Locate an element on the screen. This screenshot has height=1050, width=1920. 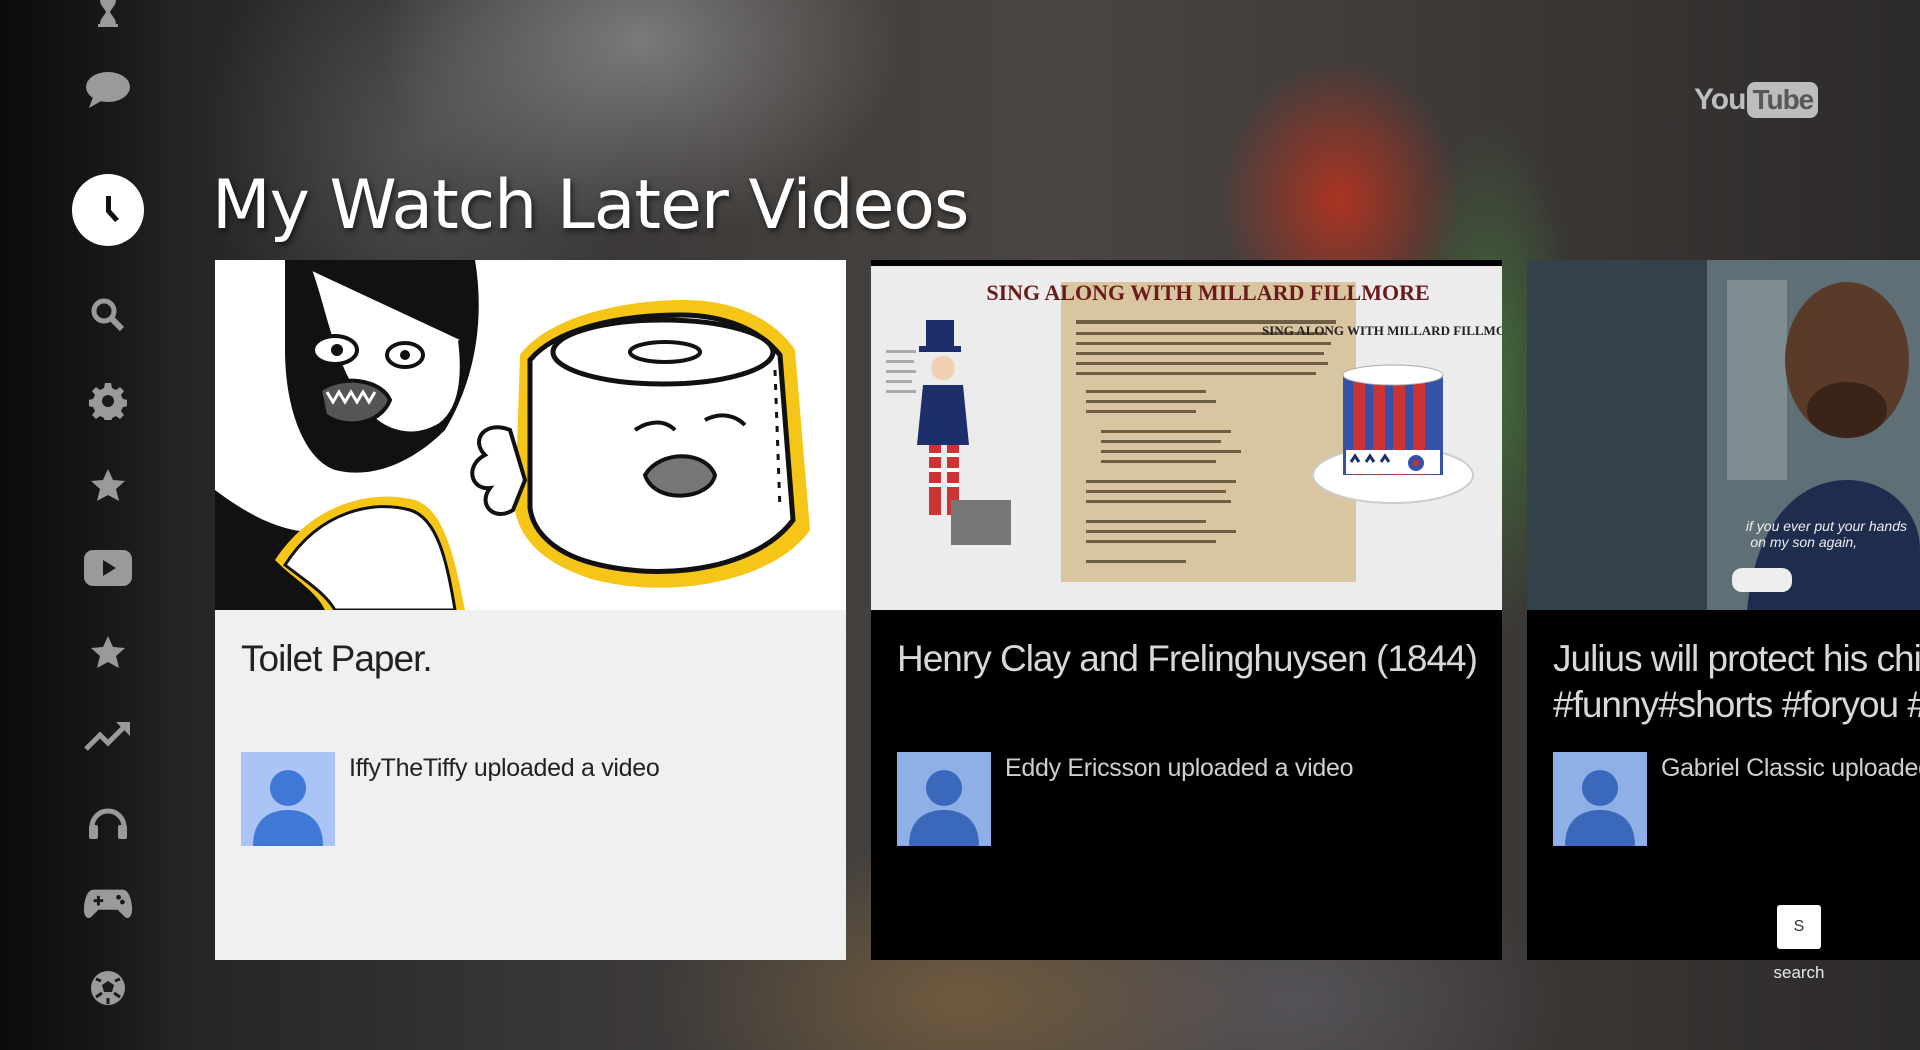
thumb-subtitle-2: on my son again, is located at coordinates (1803, 542).